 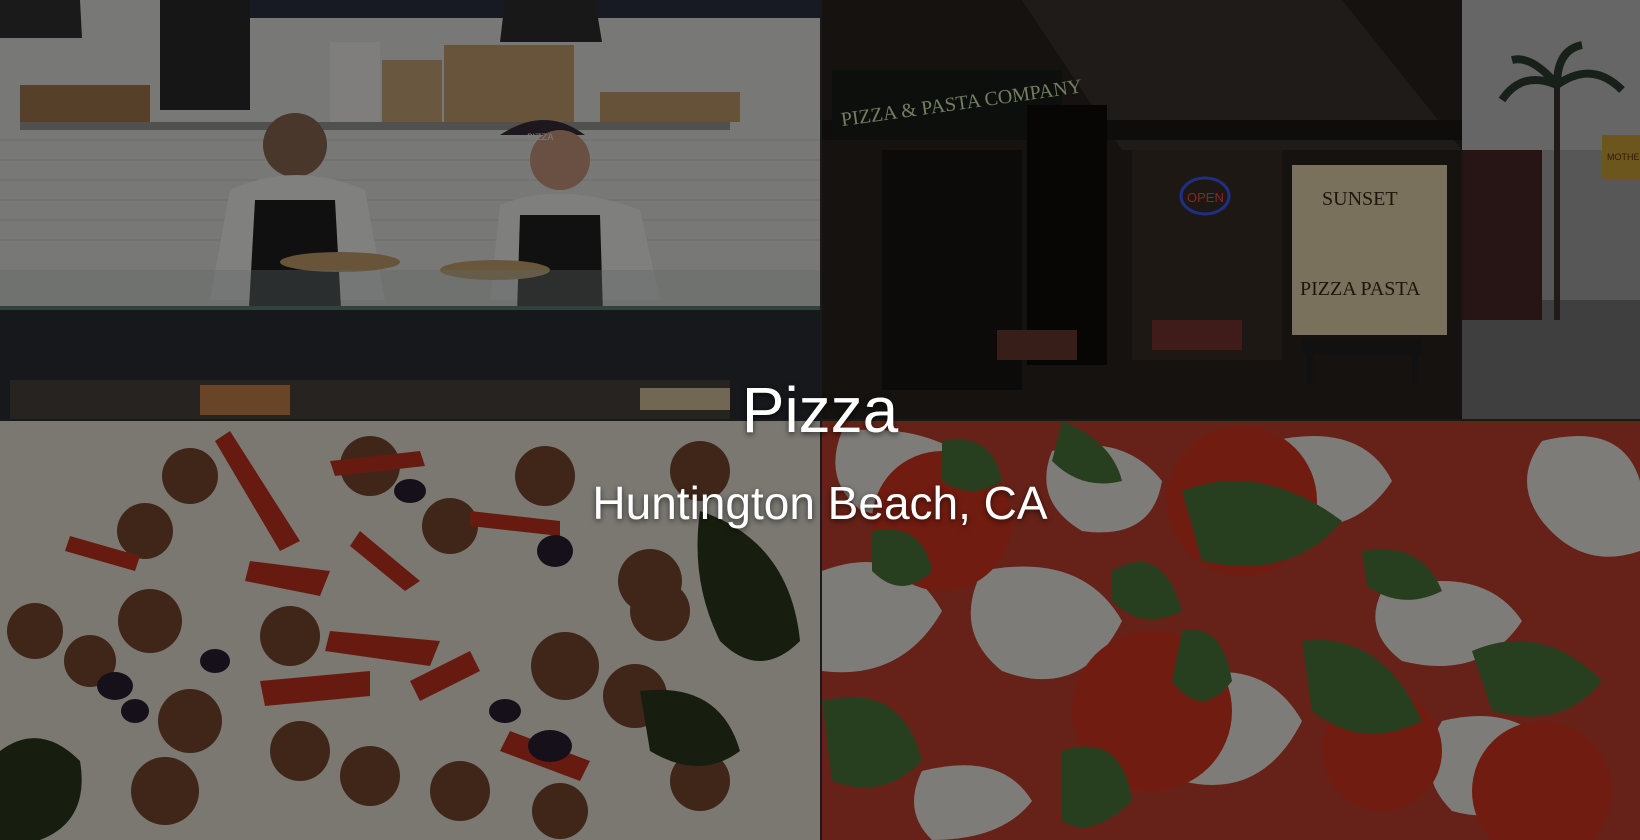 I want to click on neighbor-sign: MOTHER'S, so click(x=1623, y=157).